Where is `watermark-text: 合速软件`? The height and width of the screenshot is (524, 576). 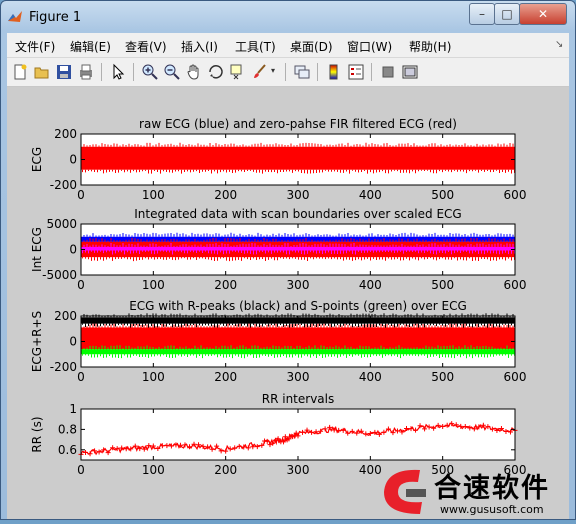
watermark-text: 合速软件 is located at coordinates (492, 488).